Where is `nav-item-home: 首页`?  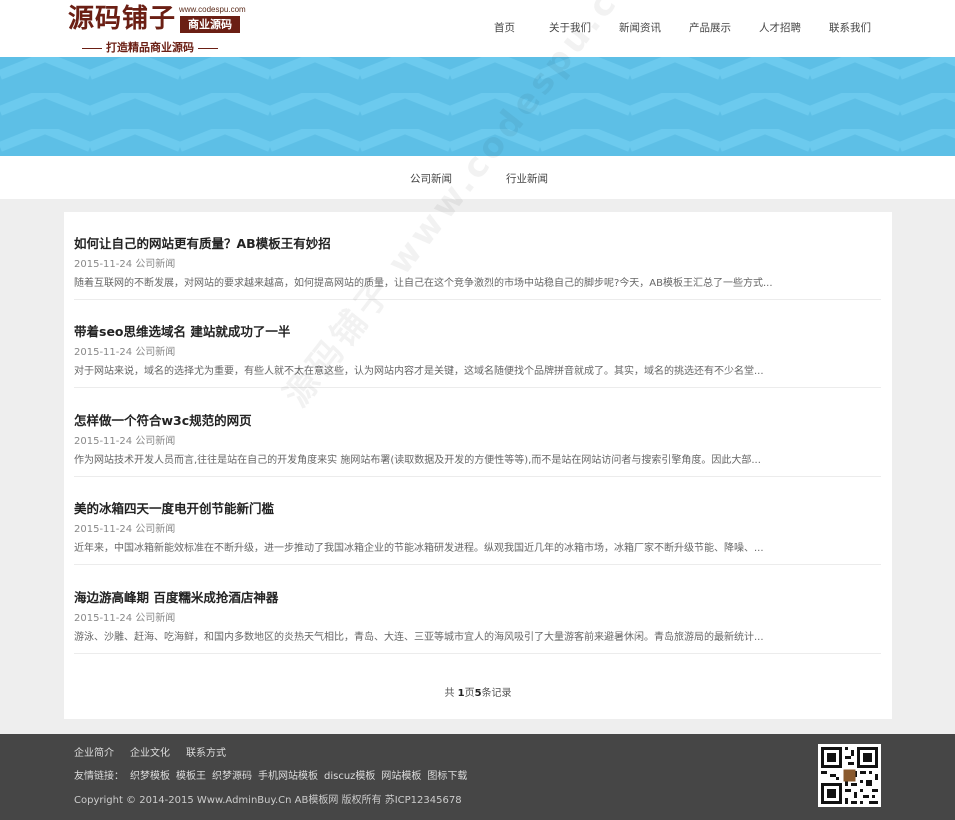 nav-item-home: 首页 is located at coordinates (504, 27).